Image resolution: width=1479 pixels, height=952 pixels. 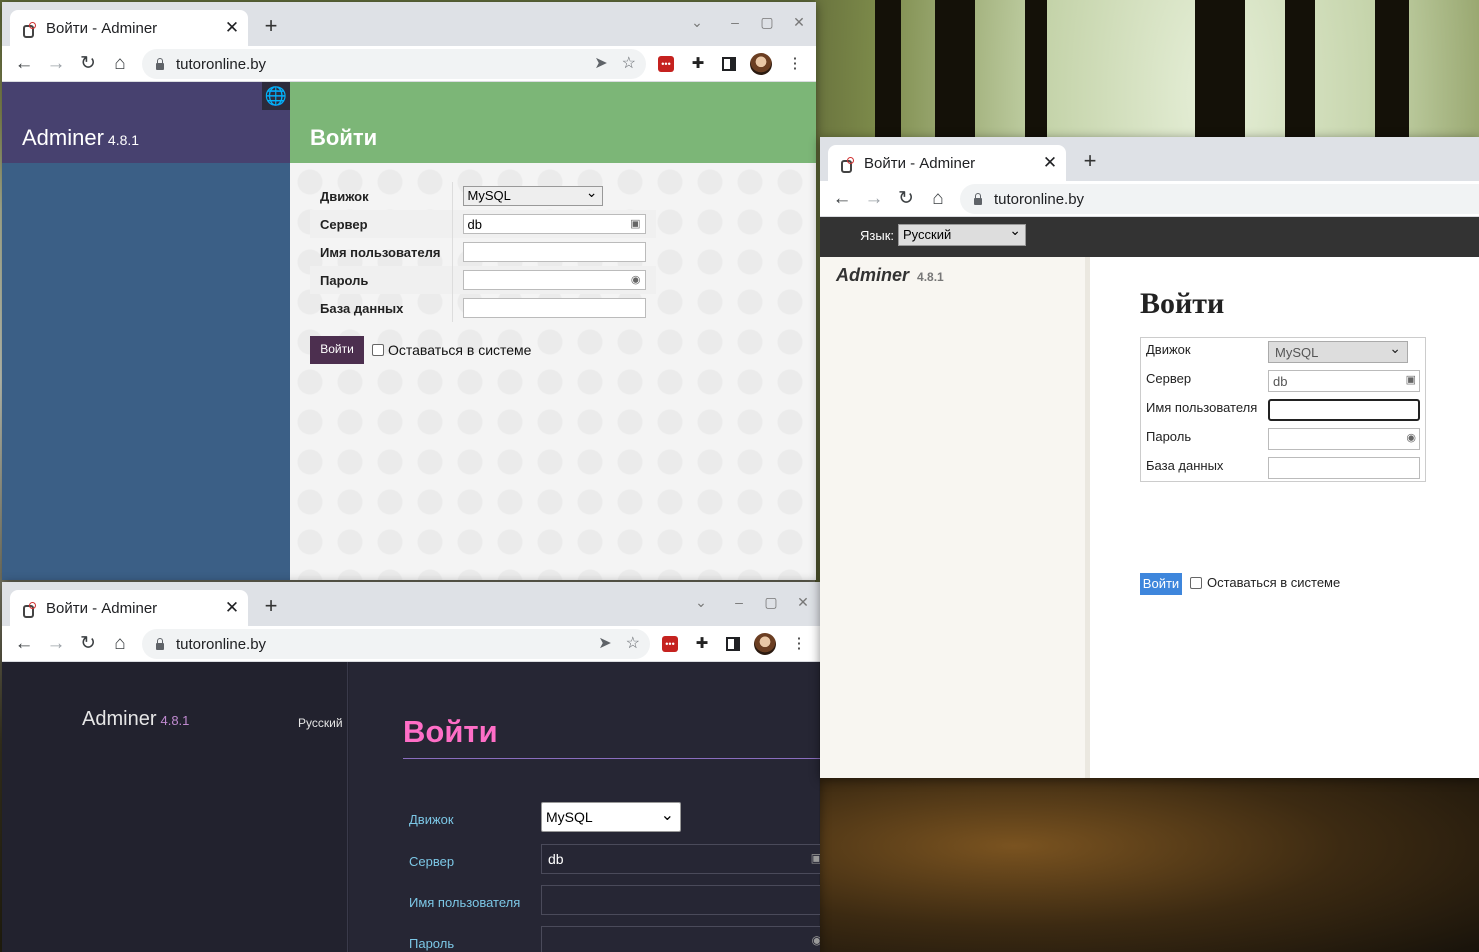 What do you see at coordinates (962, 234) in the screenshot?
I see `language-select: Русский` at bounding box center [962, 234].